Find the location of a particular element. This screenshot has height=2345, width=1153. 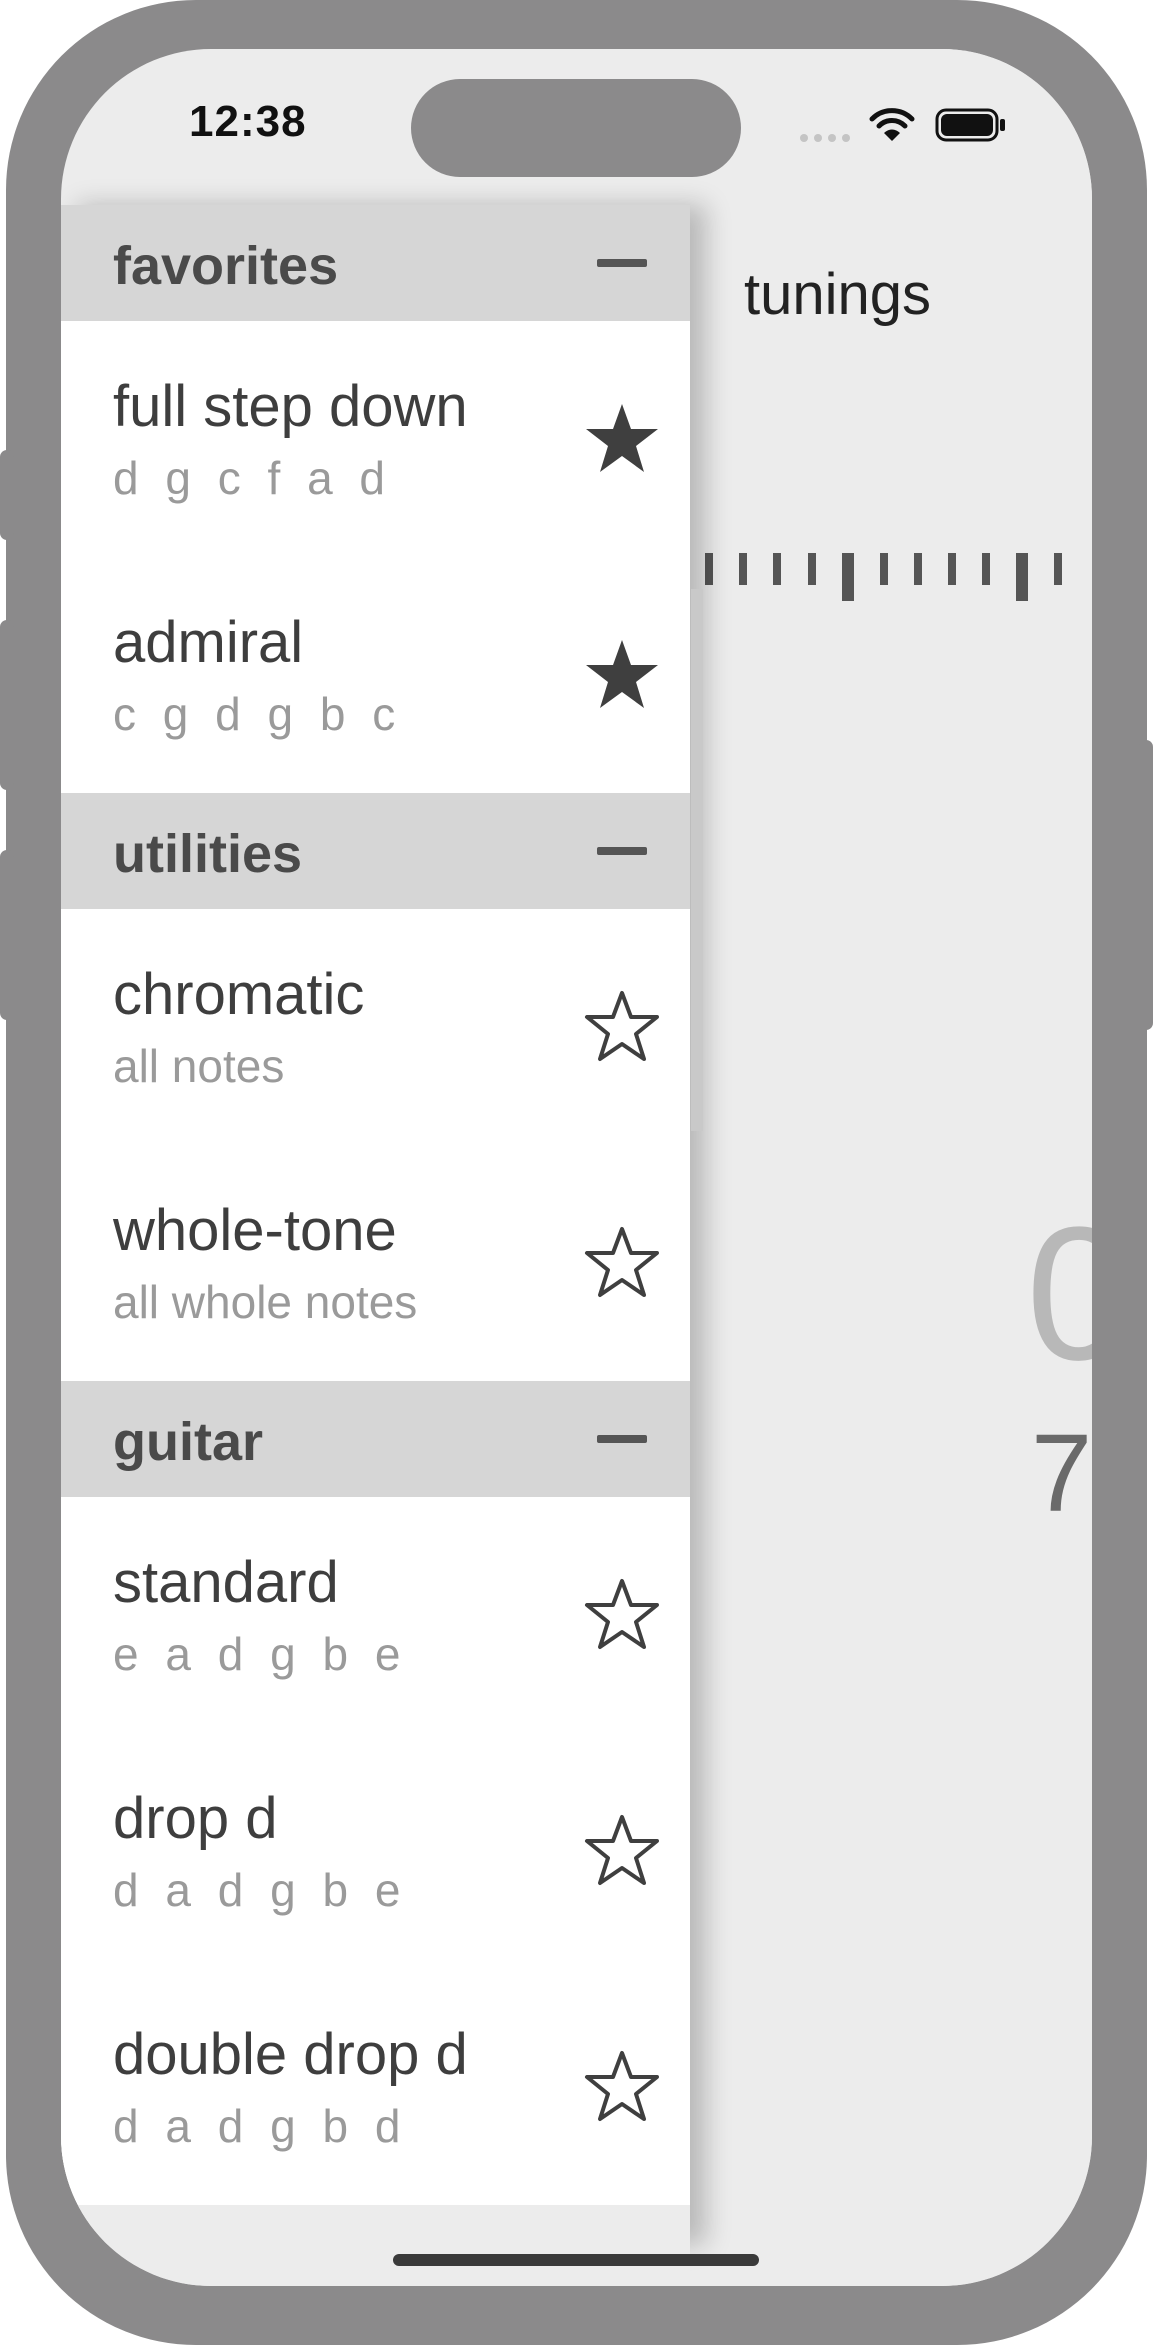

tuning-row: standard e a d g b e is located at coordinates (375, 1615).